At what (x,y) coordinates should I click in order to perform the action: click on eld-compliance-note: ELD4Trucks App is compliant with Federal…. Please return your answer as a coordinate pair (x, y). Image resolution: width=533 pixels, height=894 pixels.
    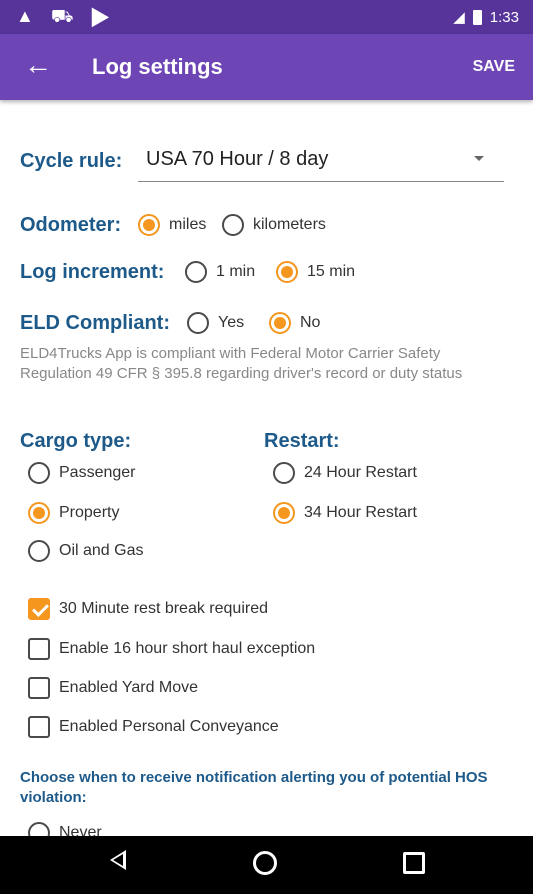
    Looking at the image, I should click on (241, 363).